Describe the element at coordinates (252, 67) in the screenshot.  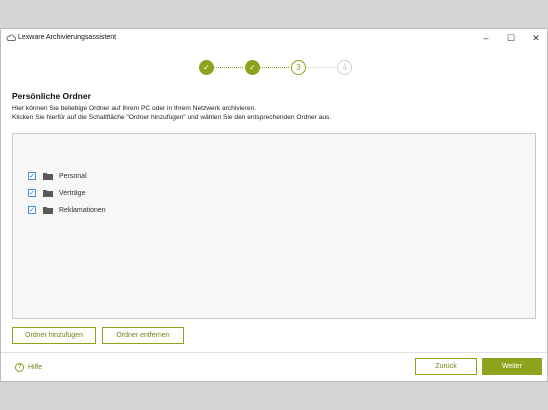
I see `step-2-checkmark-icon: ✓` at that location.